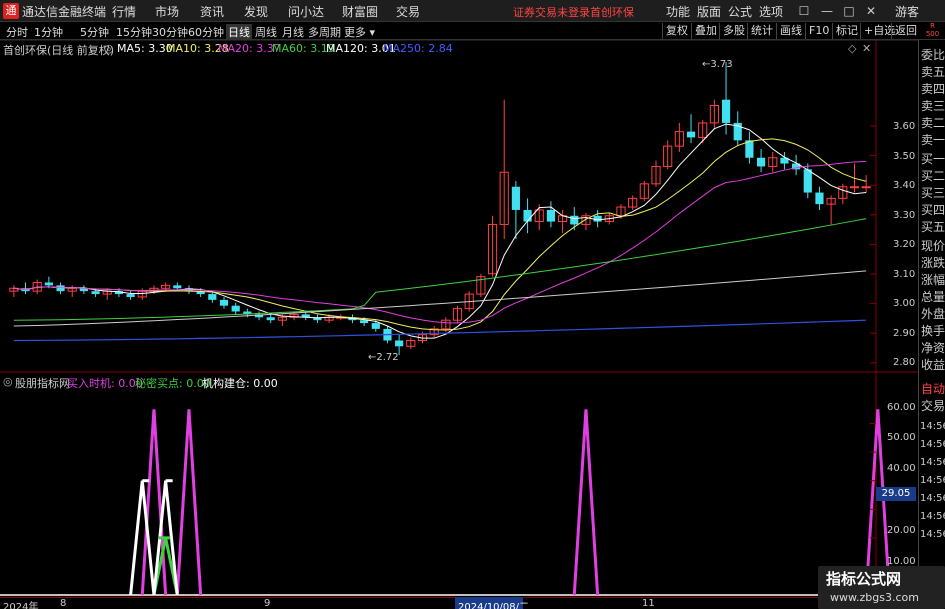  I want to click on legend-toggle-icon: ◎, so click(109, 48).